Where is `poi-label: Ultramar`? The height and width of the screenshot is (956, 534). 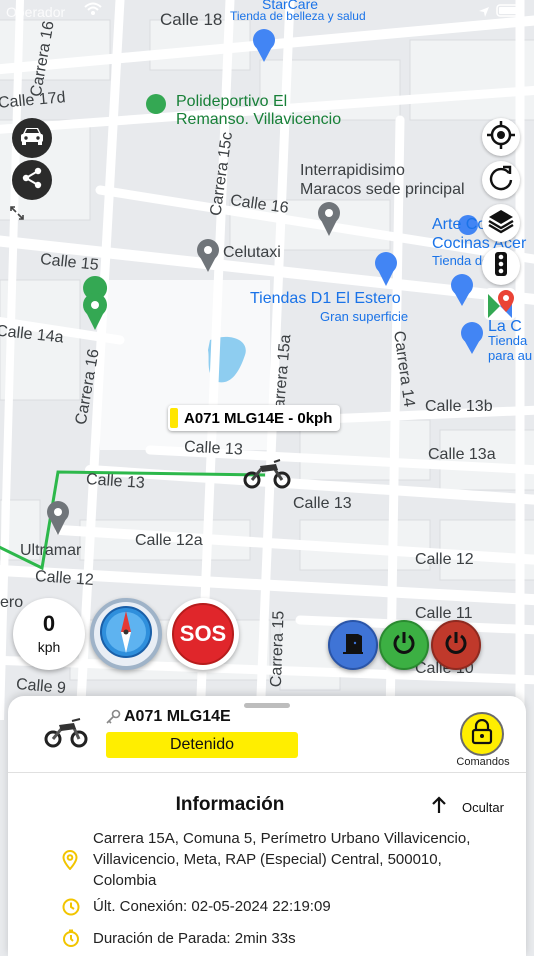 poi-label: Ultramar is located at coordinates (51, 550).